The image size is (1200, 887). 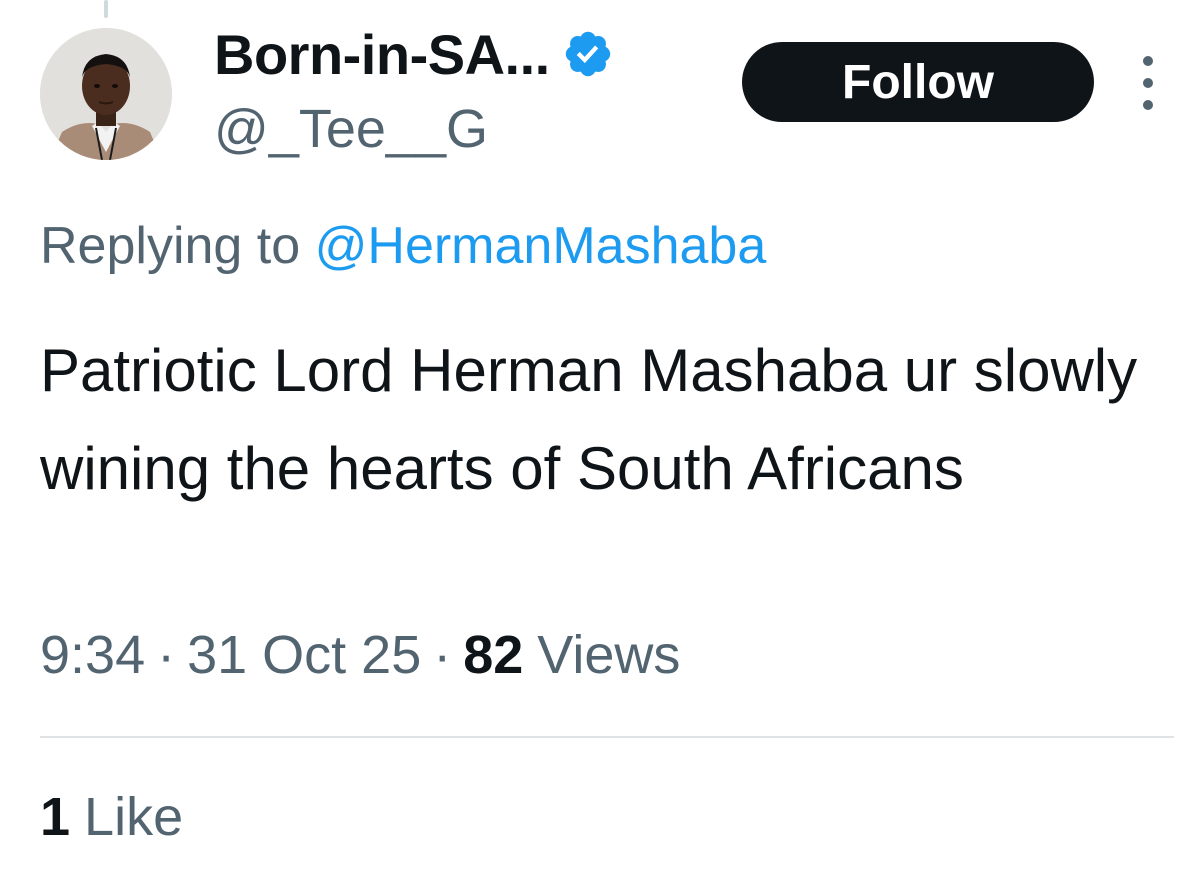 What do you see at coordinates (918, 82) in the screenshot?
I see `follow-button: Follow` at bounding box center [918, 82].